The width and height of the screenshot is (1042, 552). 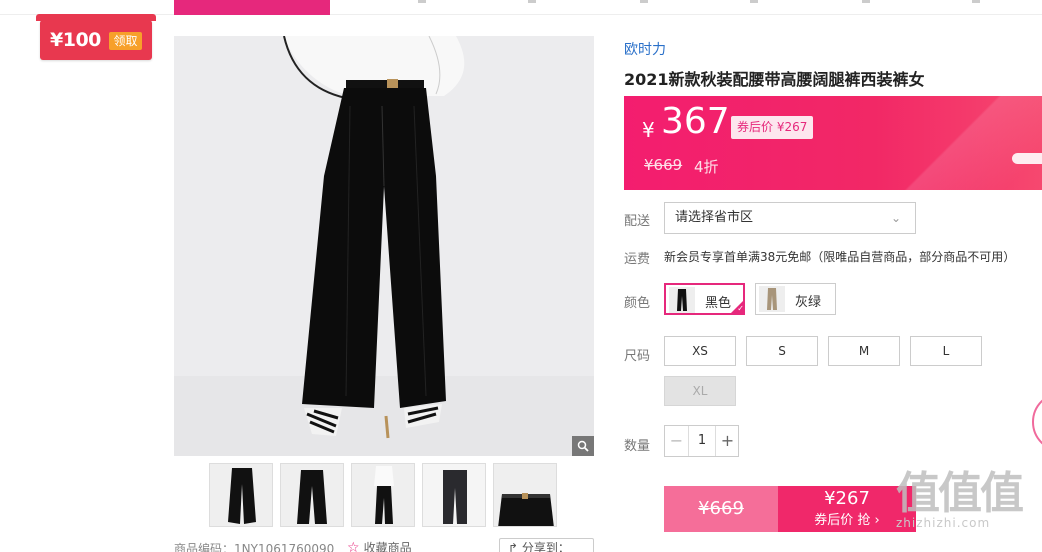 I want to click on coupon-tag: ¥100 领取, so click(x=96, y=37).